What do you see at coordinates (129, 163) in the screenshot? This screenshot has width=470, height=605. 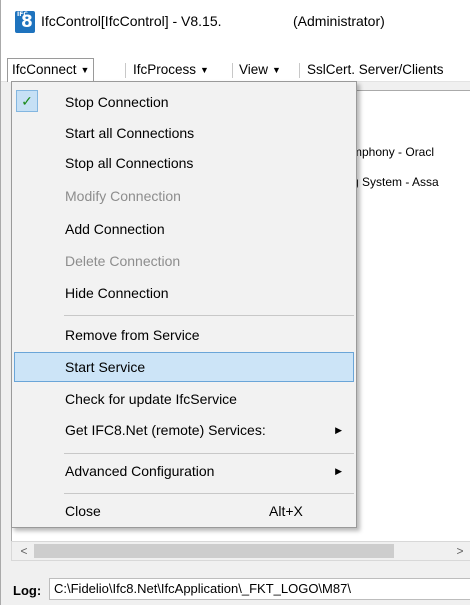 I see `menu-item-label: Stop all Connections` at bounding box center [129, 163].